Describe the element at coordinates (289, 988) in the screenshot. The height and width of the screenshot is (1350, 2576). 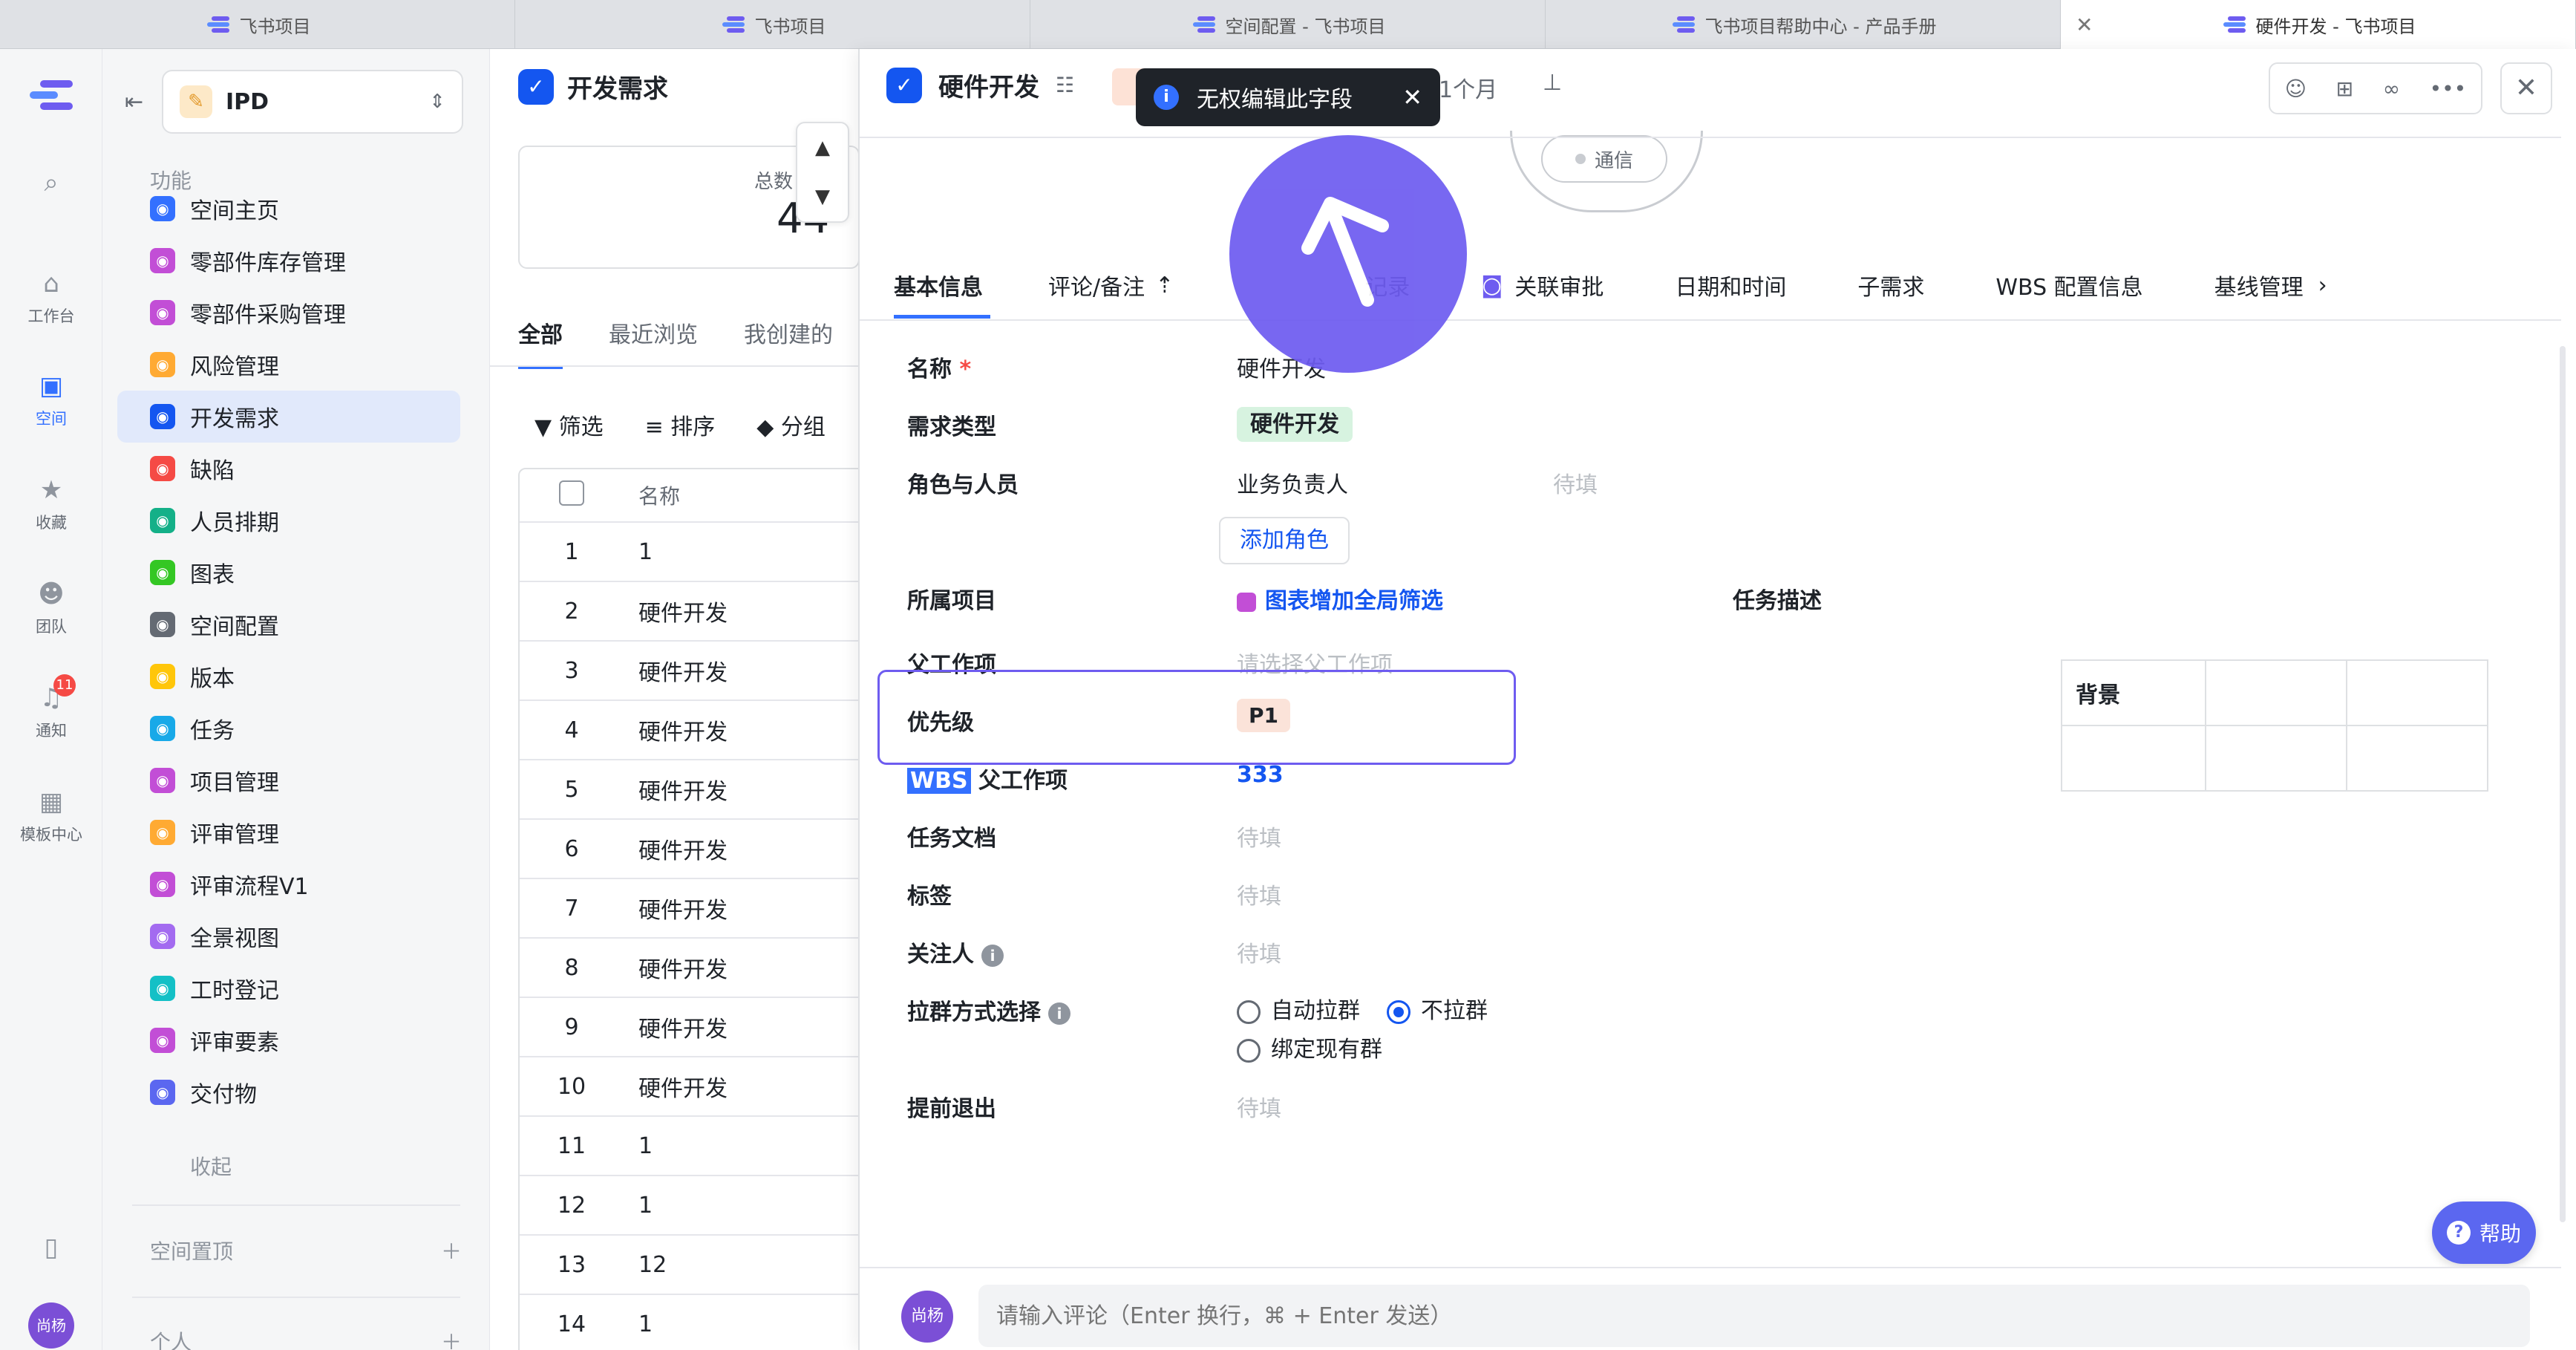
I see `sidebar-item: ◉ 工时登记` at that location.